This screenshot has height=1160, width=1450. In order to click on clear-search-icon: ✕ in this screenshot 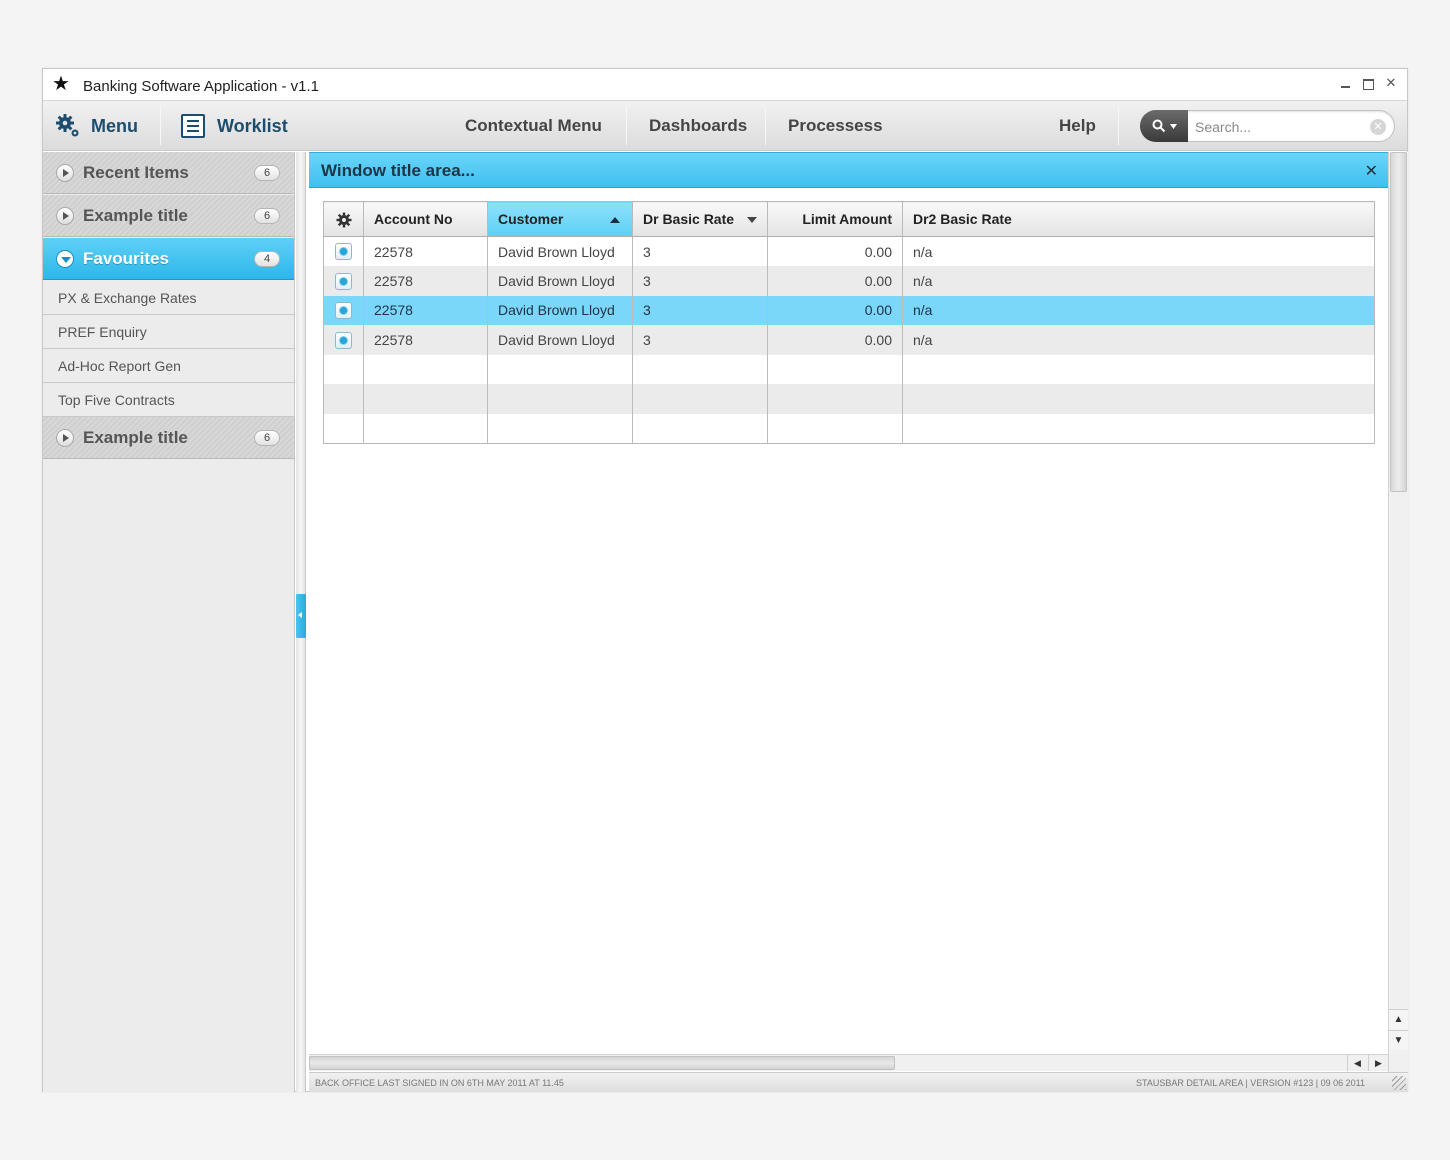, I will do `click(1378, 127)`.